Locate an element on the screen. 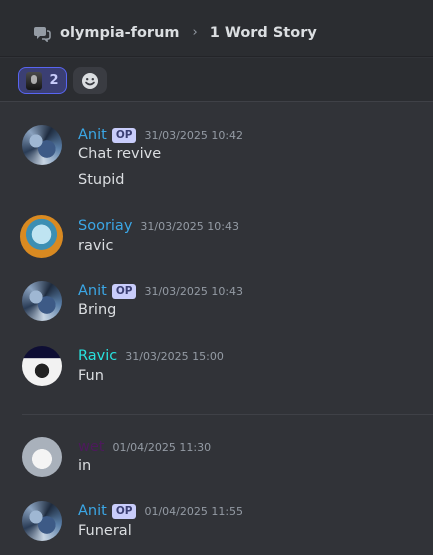  message-text: Bring is located at coordinates (97, 310).